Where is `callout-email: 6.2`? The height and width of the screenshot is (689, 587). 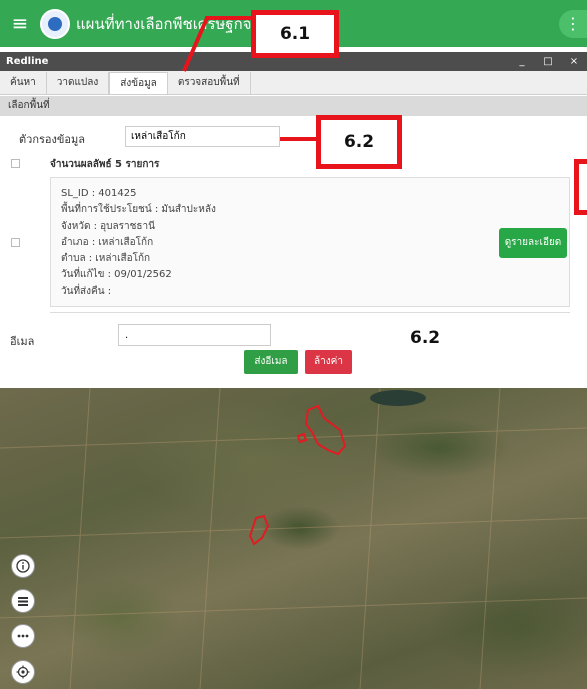 callout-email: 6.2 is located at coordinates (425, 338).